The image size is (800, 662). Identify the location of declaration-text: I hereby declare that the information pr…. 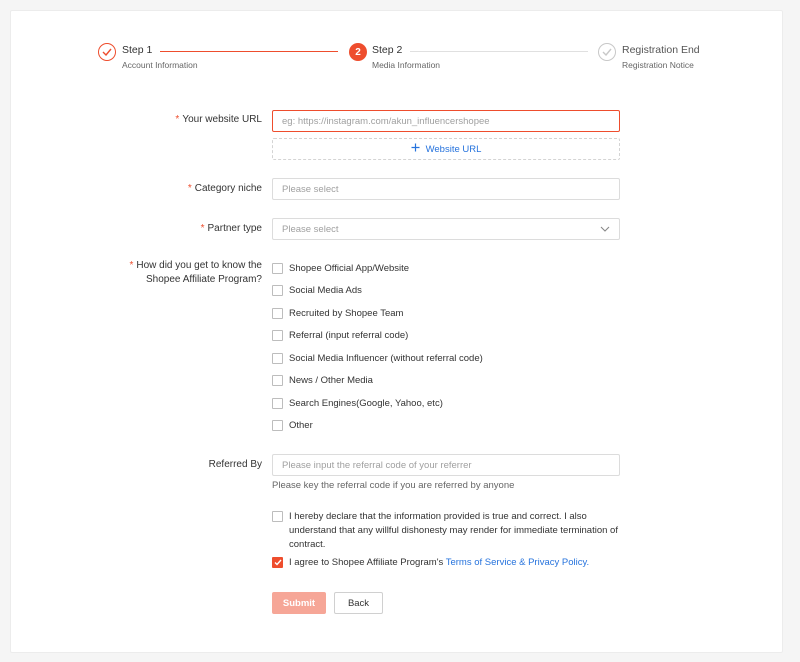
(453, 530).